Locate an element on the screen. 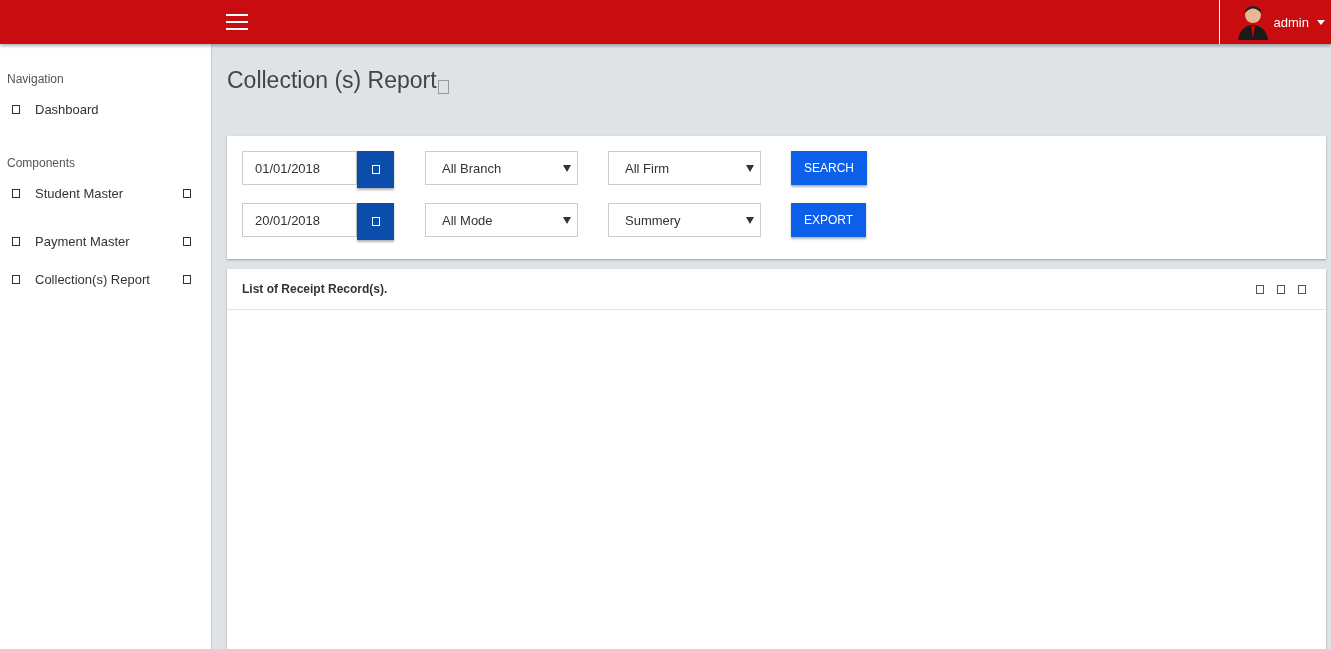 The image size is (1331, 649). export-button: EXPORT is located at coordinates (829, 220).